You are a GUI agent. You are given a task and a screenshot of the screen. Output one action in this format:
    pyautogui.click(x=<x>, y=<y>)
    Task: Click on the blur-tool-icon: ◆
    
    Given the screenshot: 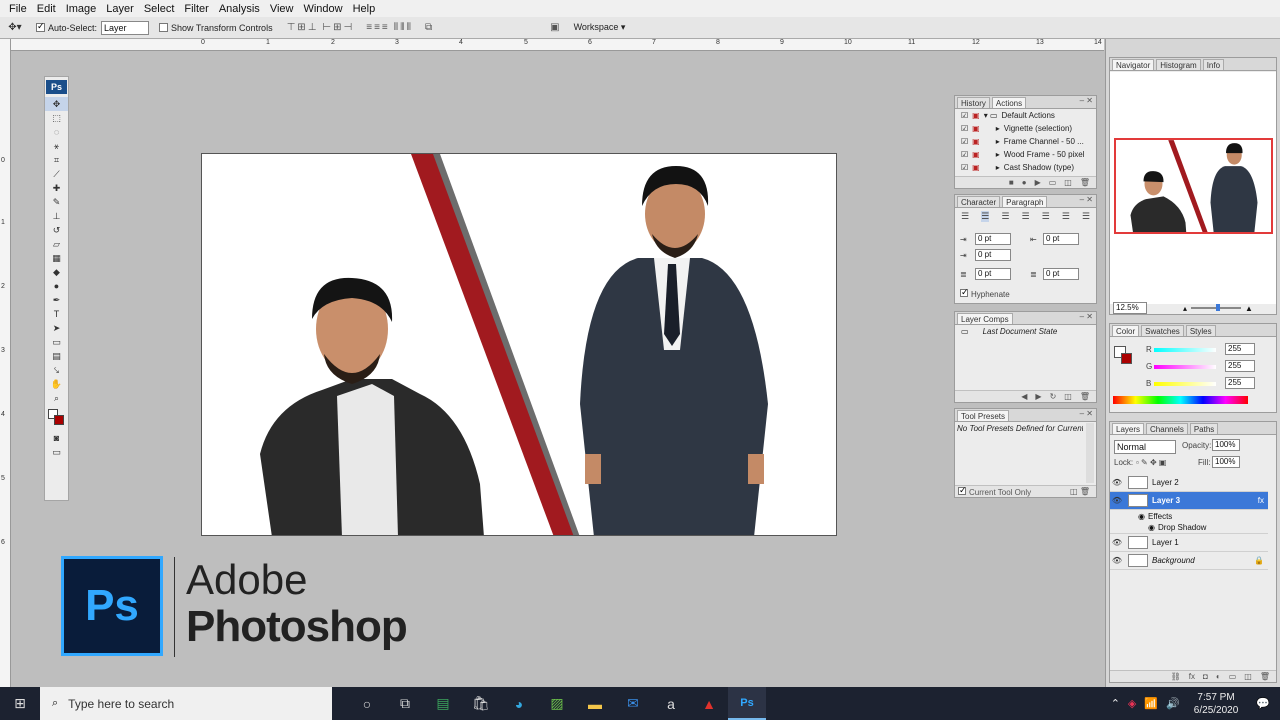 What is the action you would take?
    pyautogui.click(x=56, y=272)
    